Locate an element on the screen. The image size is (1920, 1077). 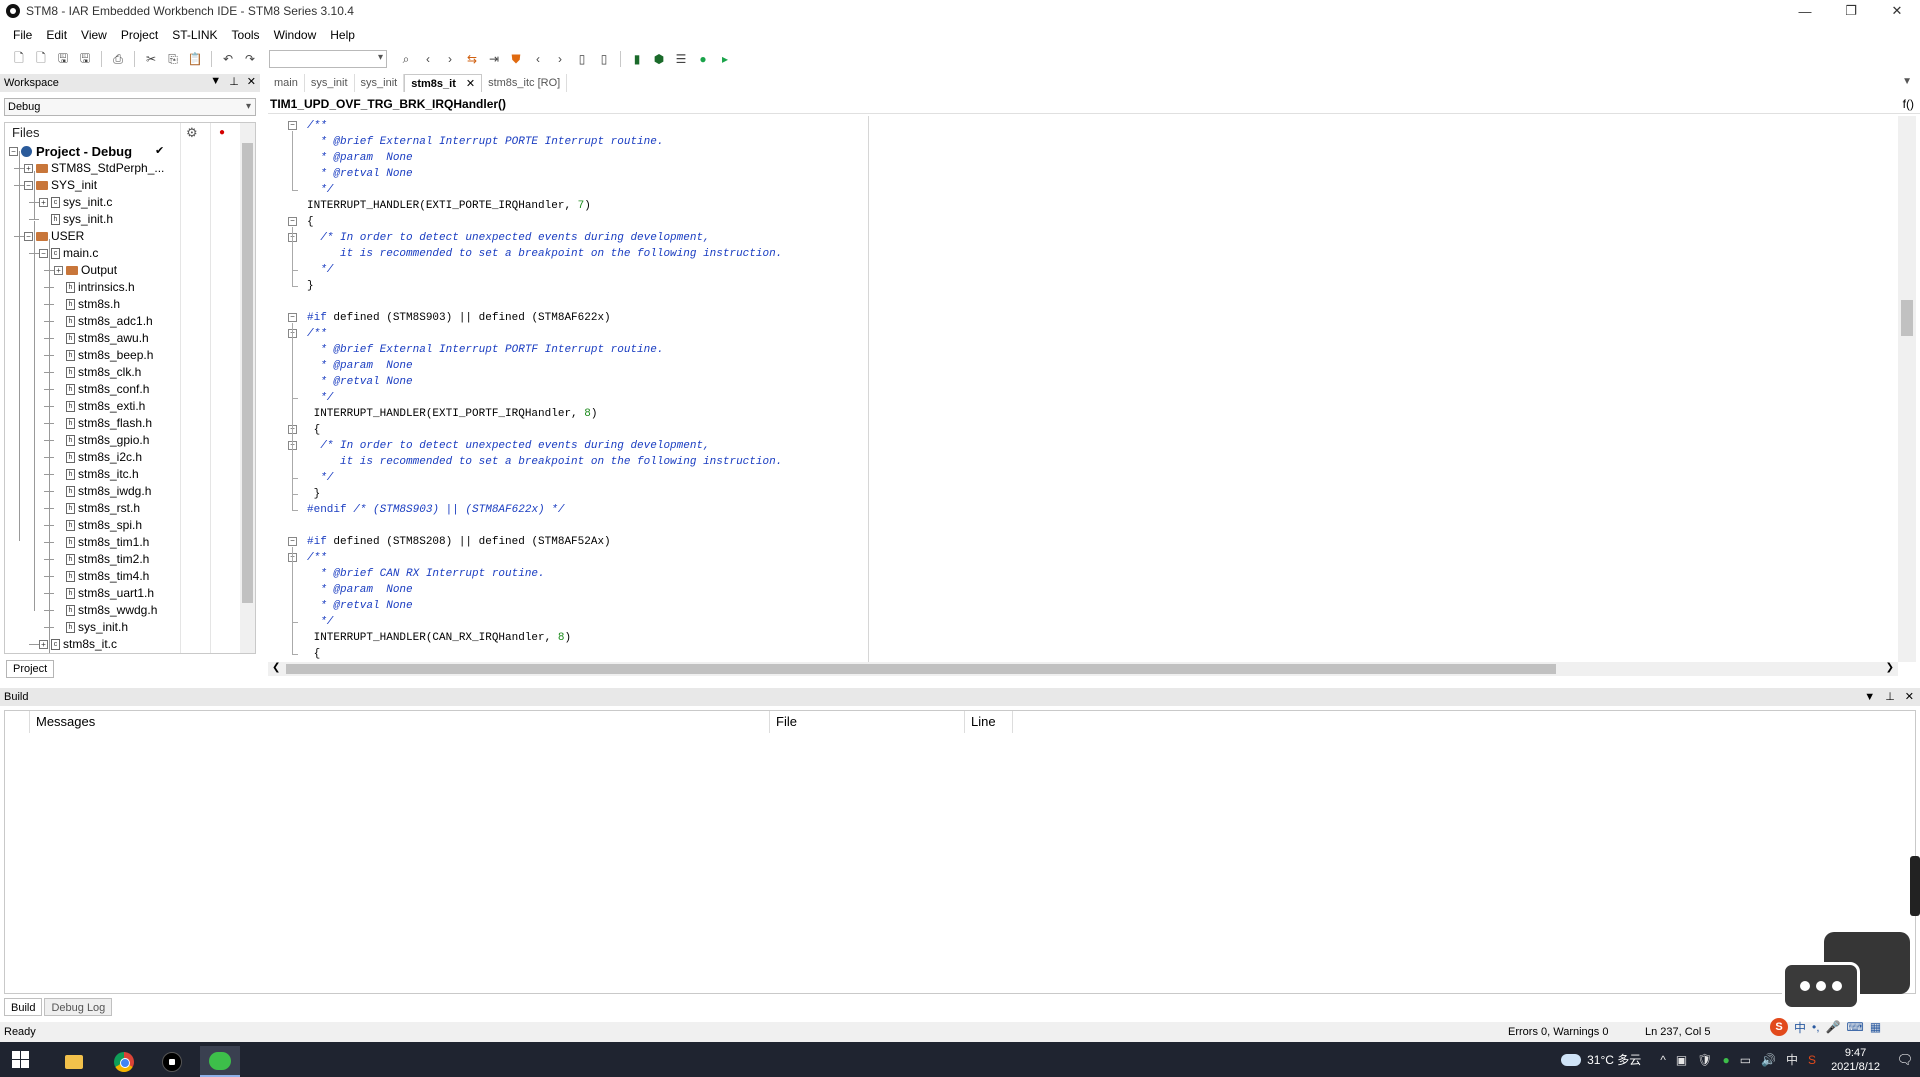
menu-project: Project is located at coordinates (139, 35).